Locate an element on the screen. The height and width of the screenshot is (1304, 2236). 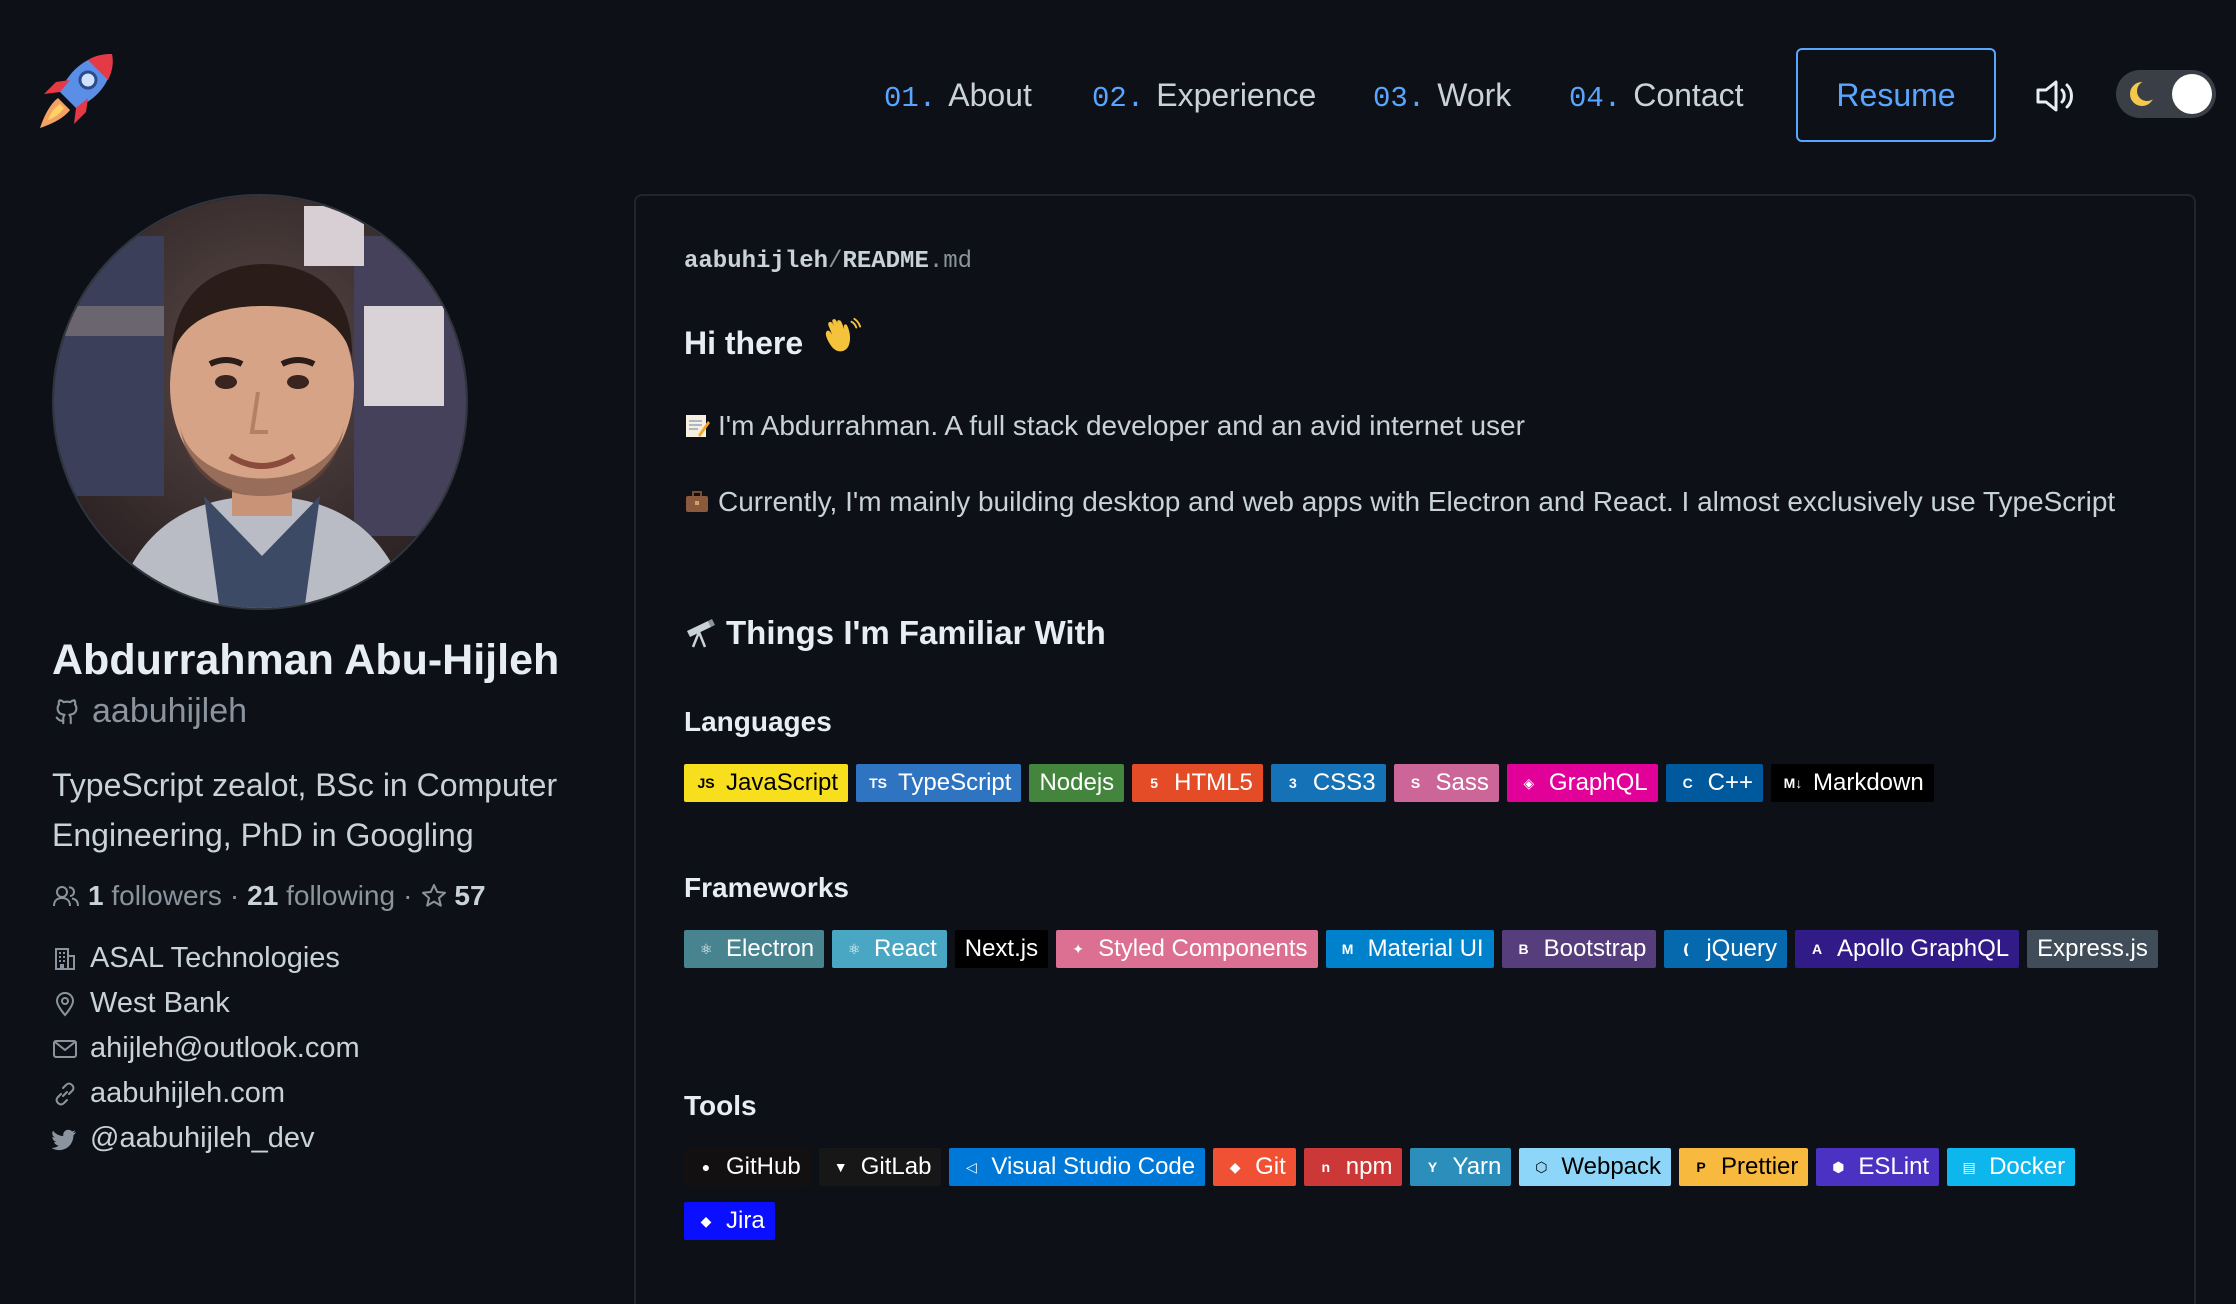
badge-yarn: Y Yarn is located at coordinates (1461, 1167).